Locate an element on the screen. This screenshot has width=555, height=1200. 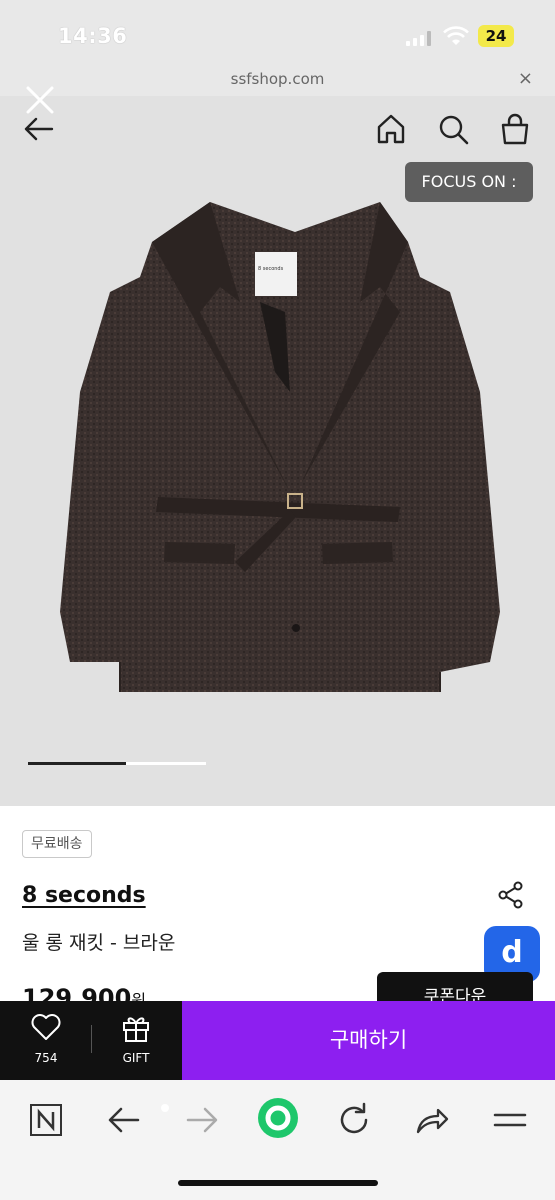
url-close-icon: × is located at coordinates (525, 78).